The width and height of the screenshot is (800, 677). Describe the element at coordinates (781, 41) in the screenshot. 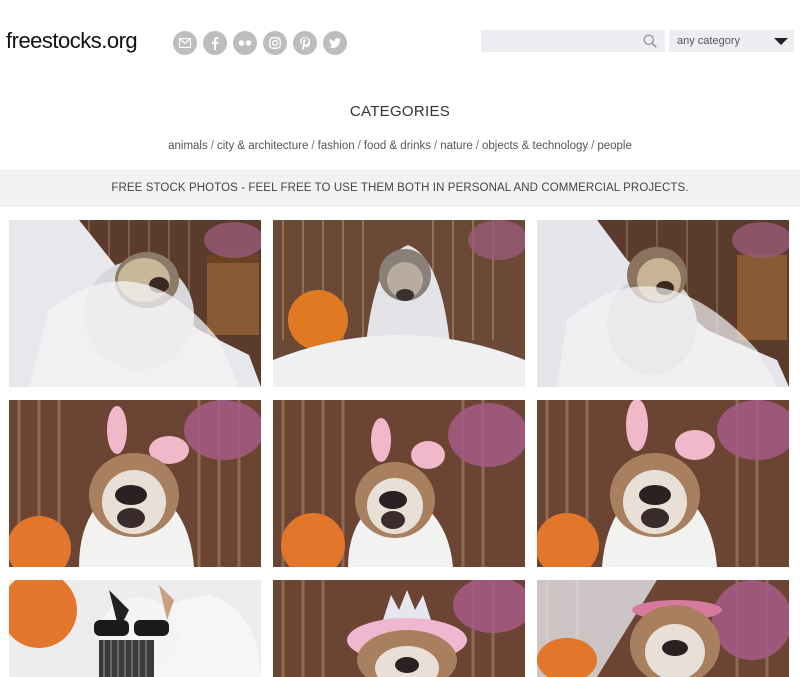

I see `chevron-down-icon` at that location.